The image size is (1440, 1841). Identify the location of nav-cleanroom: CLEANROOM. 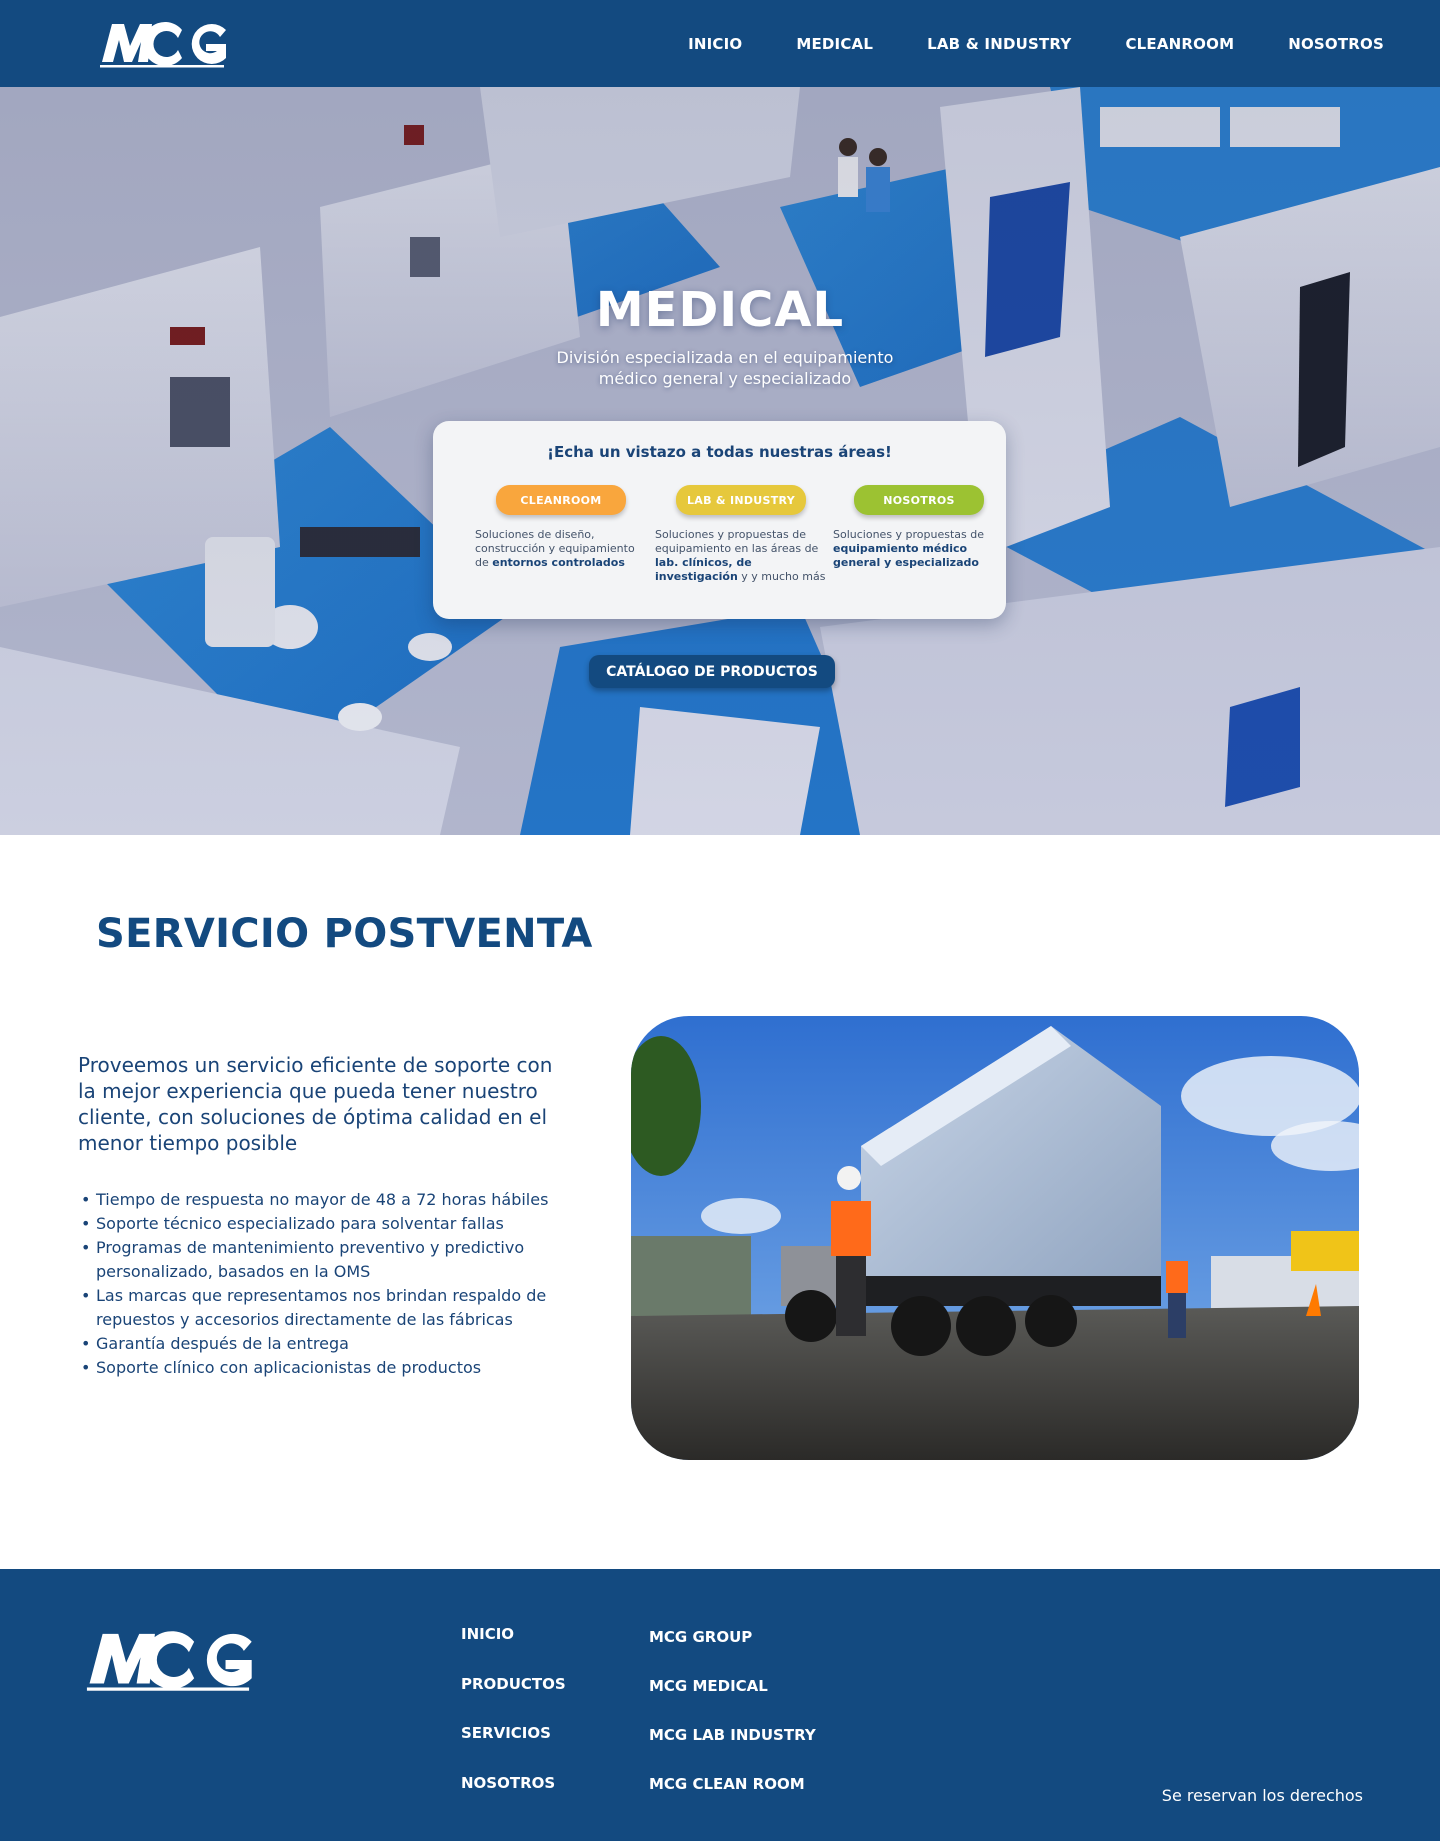
(1179, 44).